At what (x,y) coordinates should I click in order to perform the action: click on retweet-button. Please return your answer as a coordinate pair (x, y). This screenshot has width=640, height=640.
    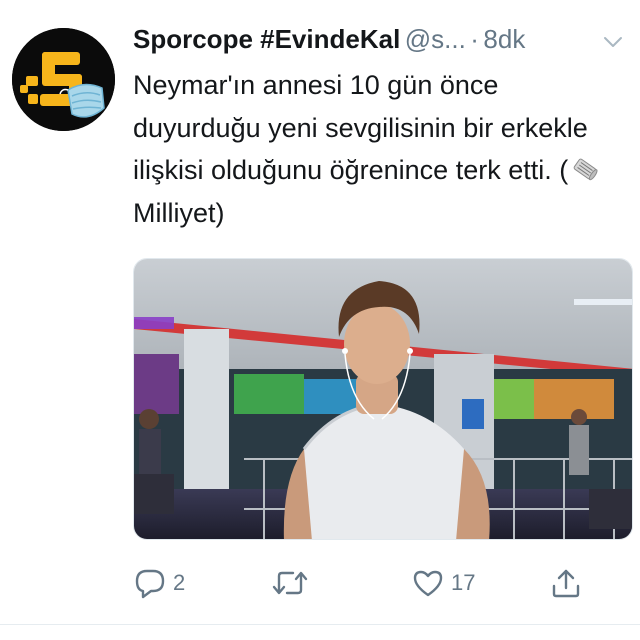
    Looking at the image, I should click on (293, 583).